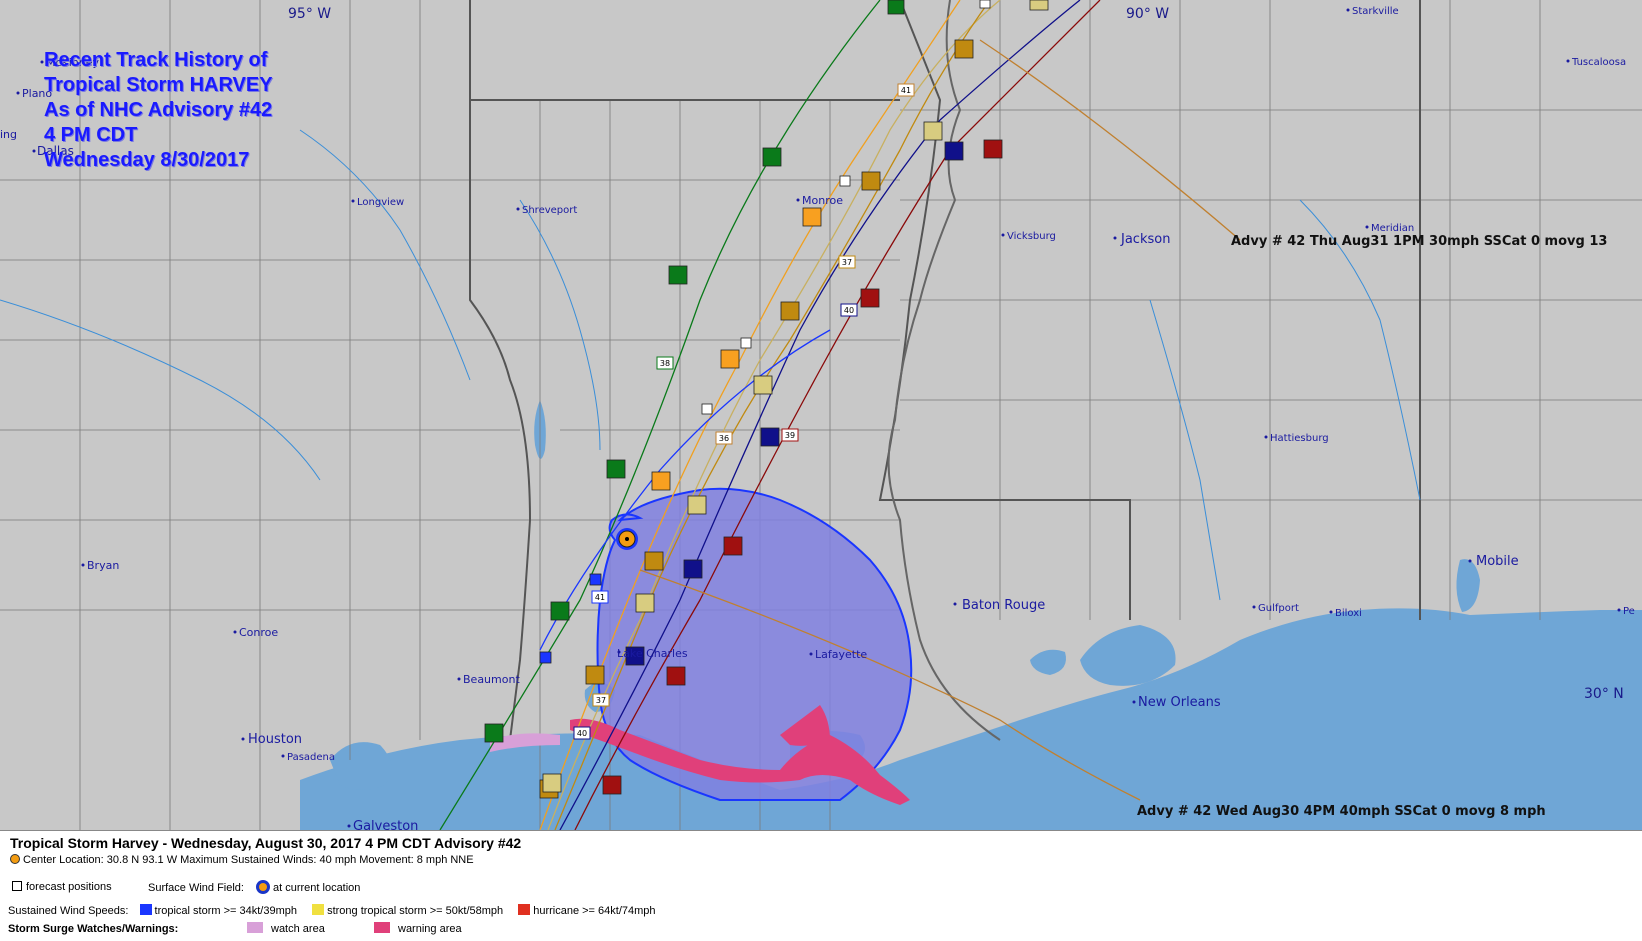 Image resolution: width=1642 pixels, height=941 pixels. I want to click on city-galveston: Galveston, so click(382, 824).